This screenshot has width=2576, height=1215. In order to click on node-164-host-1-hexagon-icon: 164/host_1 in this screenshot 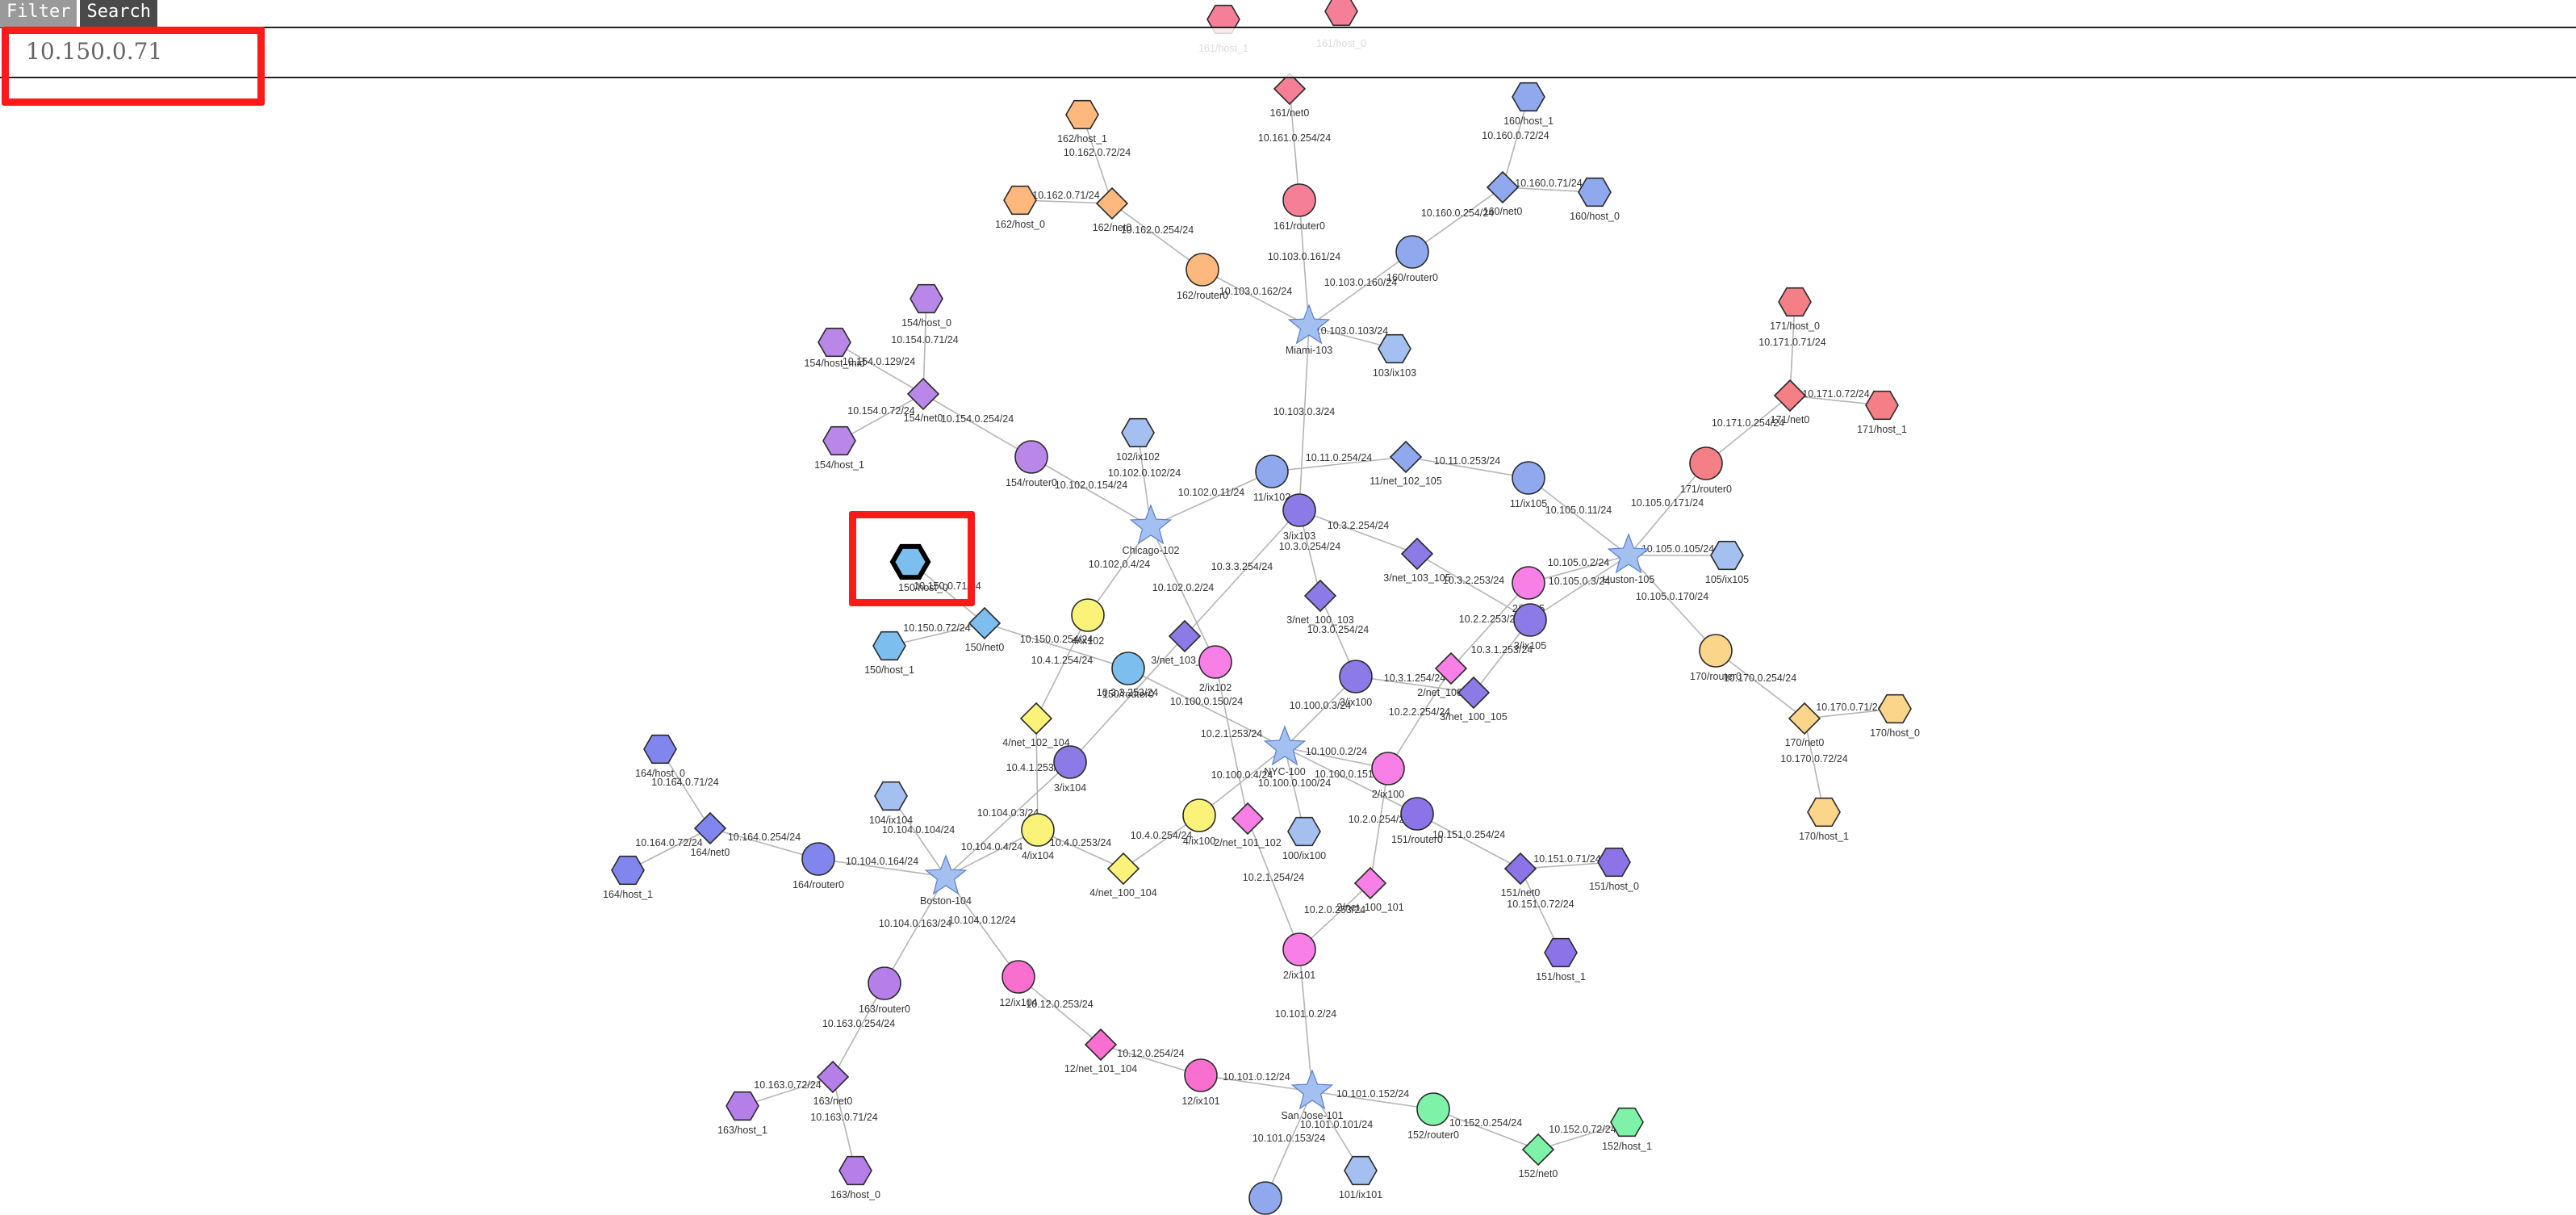, I will do `click(628, 878)`.